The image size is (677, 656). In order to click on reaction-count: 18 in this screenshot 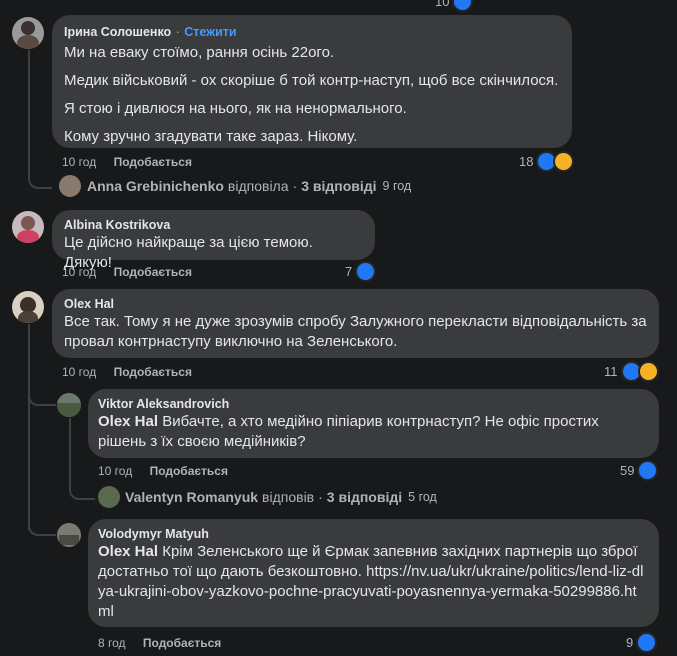, I will do `click(547, 161)`.